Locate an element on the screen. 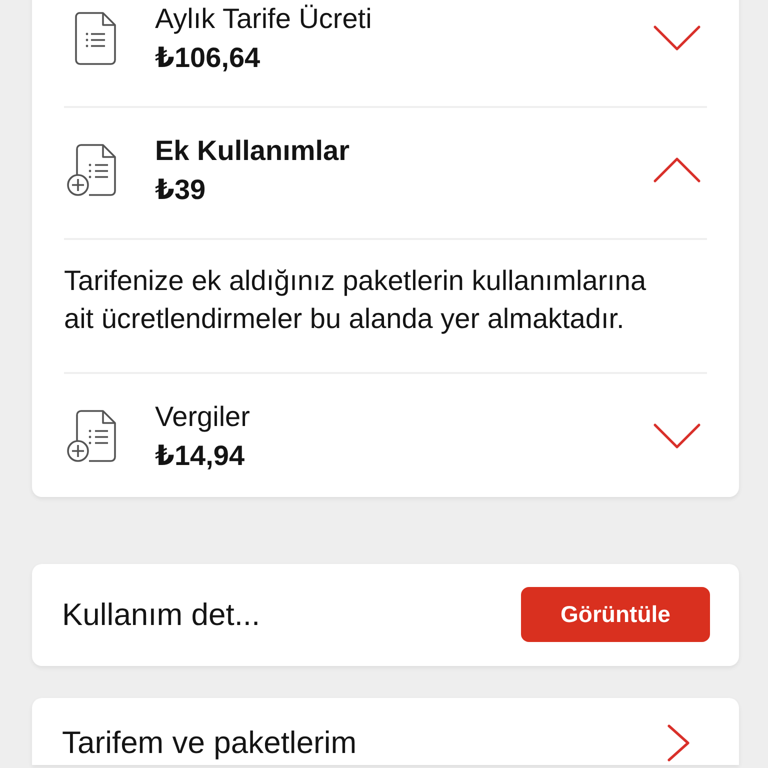  charge-title: Ek Kullanımlar is located at coordinates (252, 151).